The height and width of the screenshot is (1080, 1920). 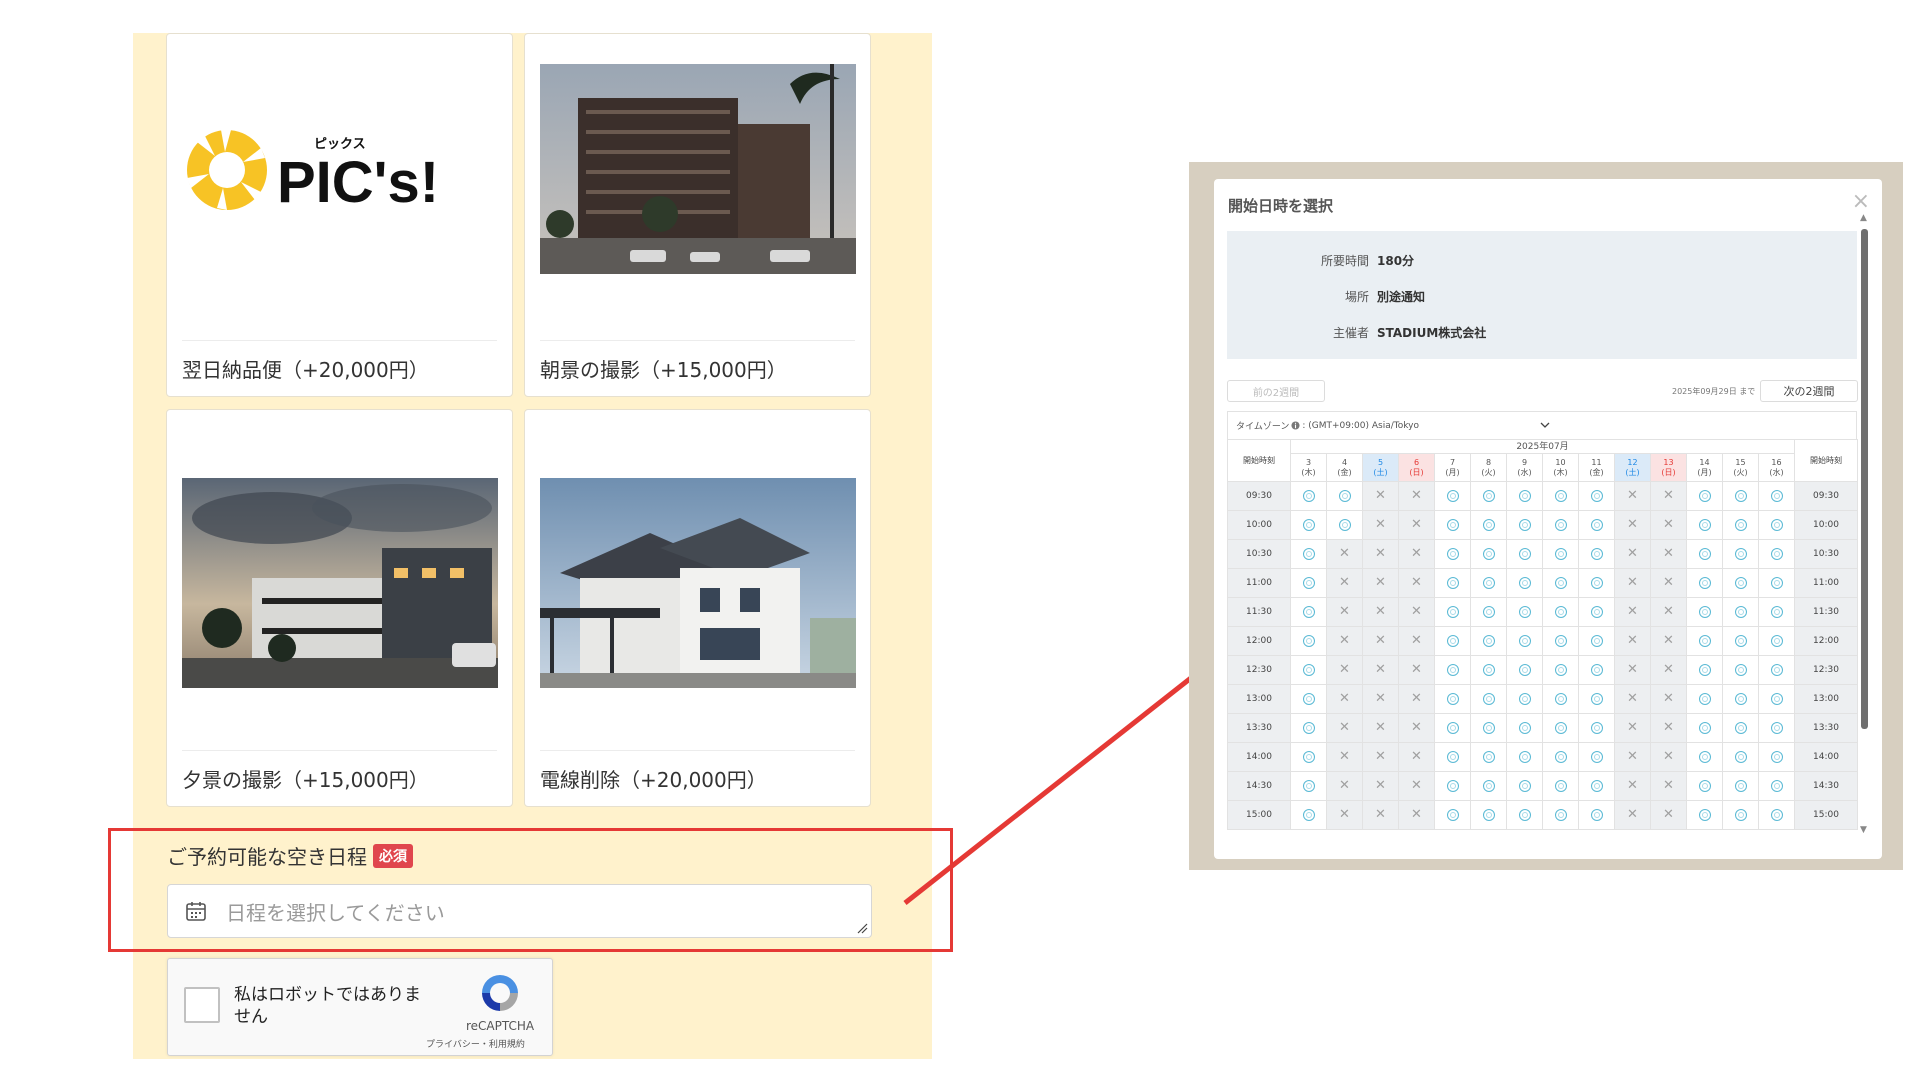 I want to click on chevron-down-icon, so click(x=1545, y=425).